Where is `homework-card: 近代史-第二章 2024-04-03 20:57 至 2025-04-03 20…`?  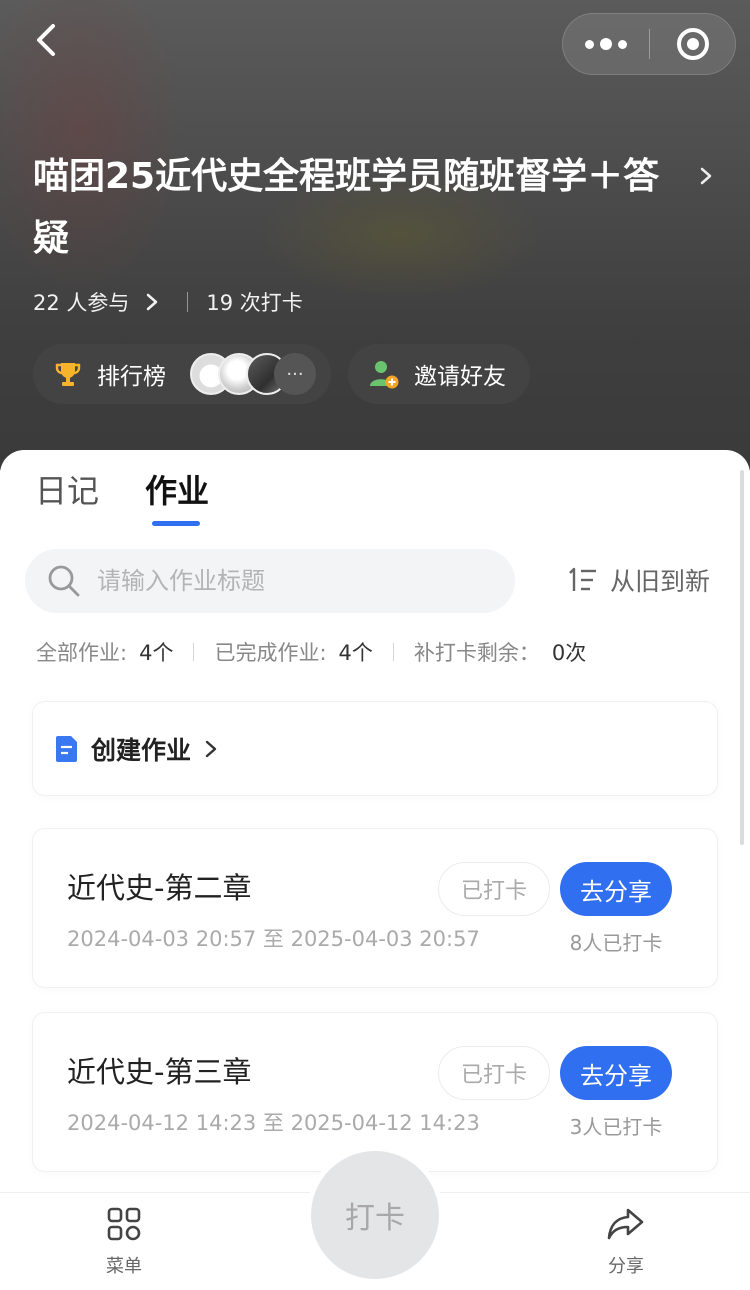 homework-card: 近代史-第二章 2024-04-03 20:57 至 2025-04-03 20… is located at coordinates (375, 908).